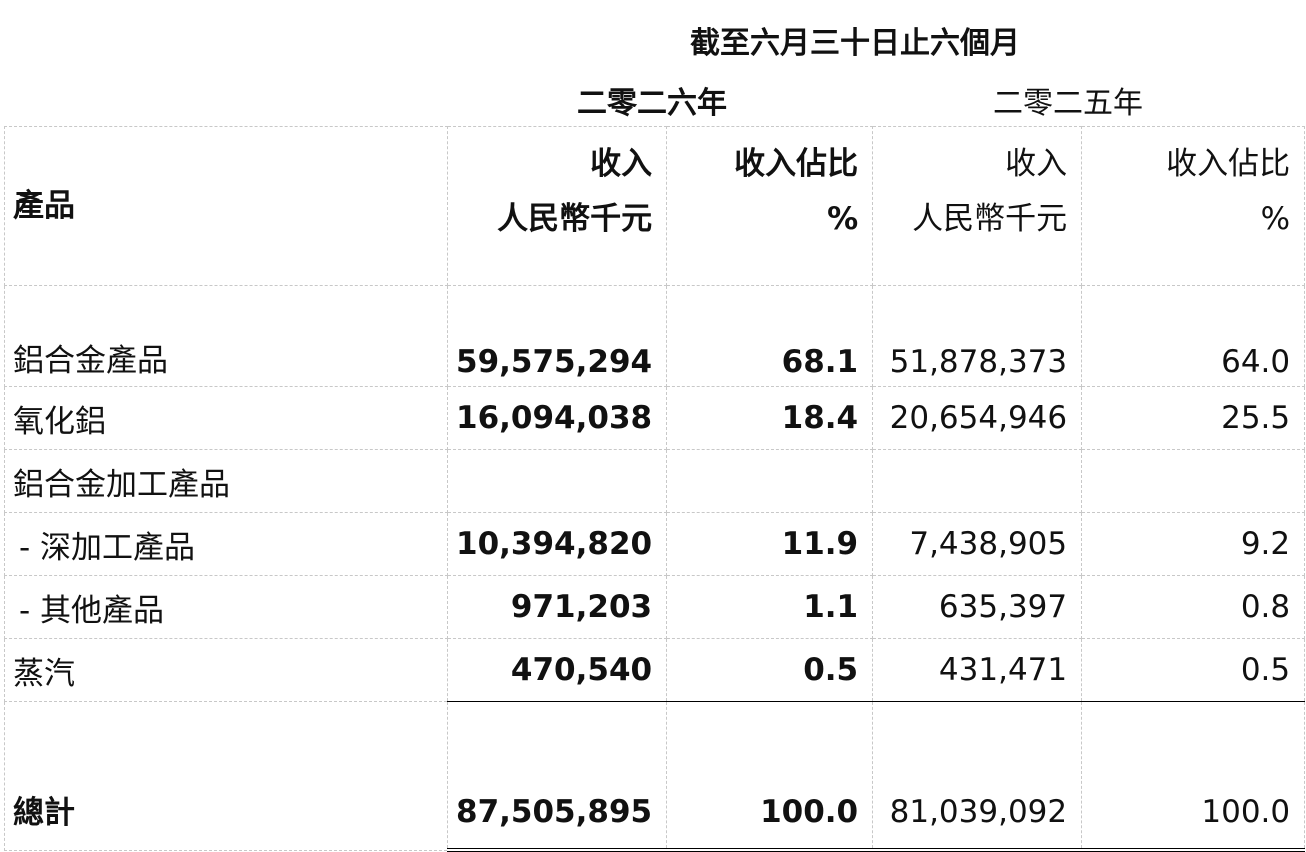 The image size is (1306, 852). I want to click on revenue-2026-header-line1: 收入, so click(621, 164).